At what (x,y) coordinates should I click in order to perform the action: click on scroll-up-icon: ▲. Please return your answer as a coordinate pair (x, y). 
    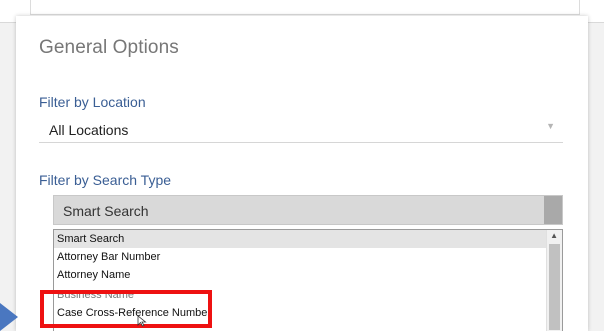
    Looking at the image, I should click on (554, 235).